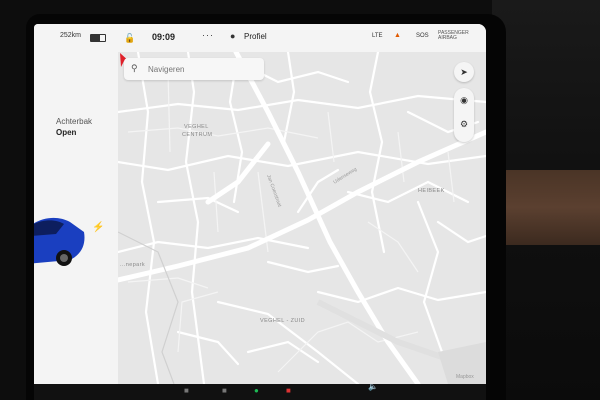 The height and width of the screenshot is (400, 600). I want to click on navigation-icon: ➤, so click(464, 72).